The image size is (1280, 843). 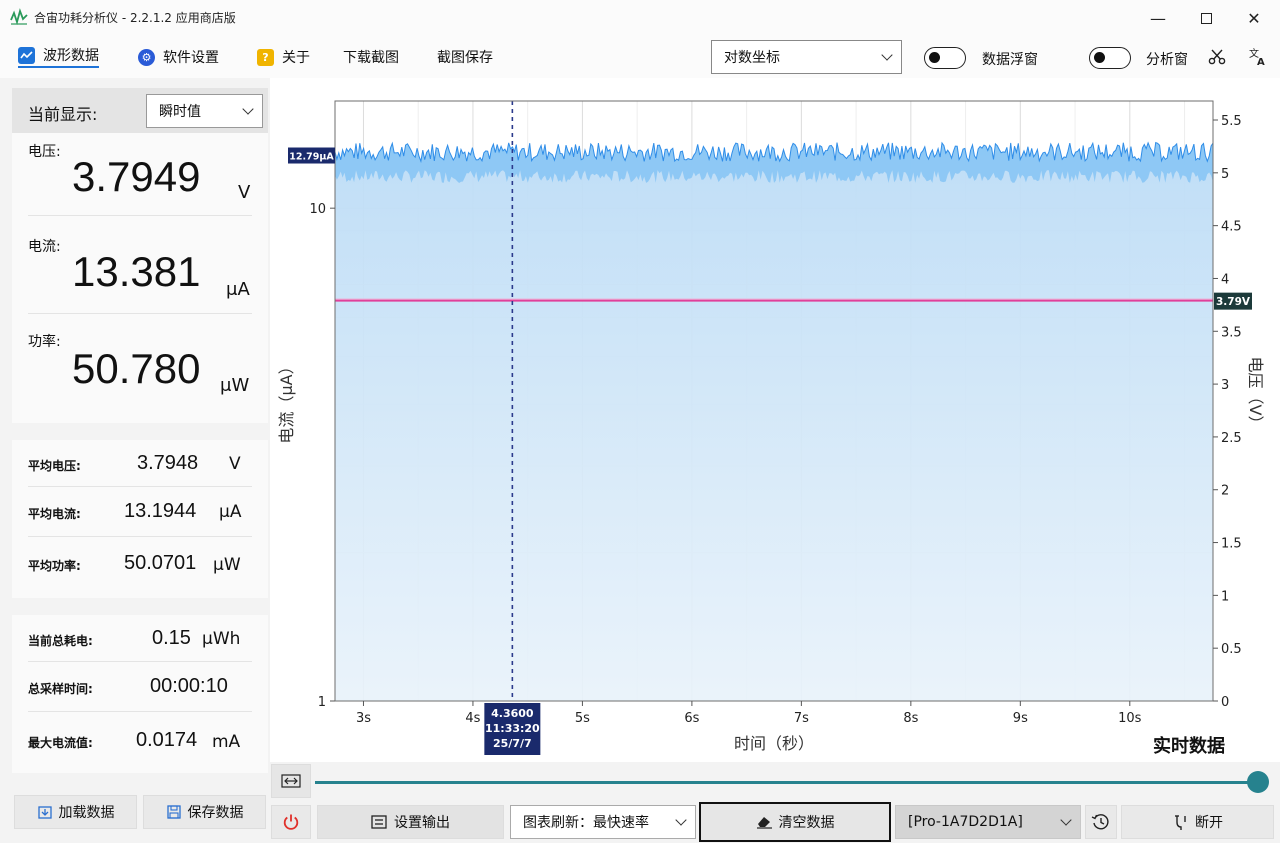 I want to click on window-title: 合宙功耗分析仪 - 2.2.1.2 应用商店版, so click(x=135, y=18).